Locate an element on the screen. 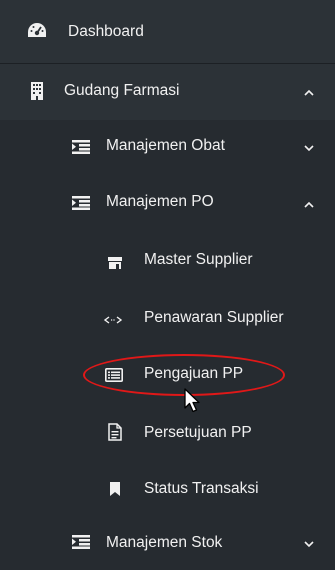 The height and width of the screenshot is (570, 335). sidebar-item-label: Pengajuan PP is located at coordinates (194, 373).